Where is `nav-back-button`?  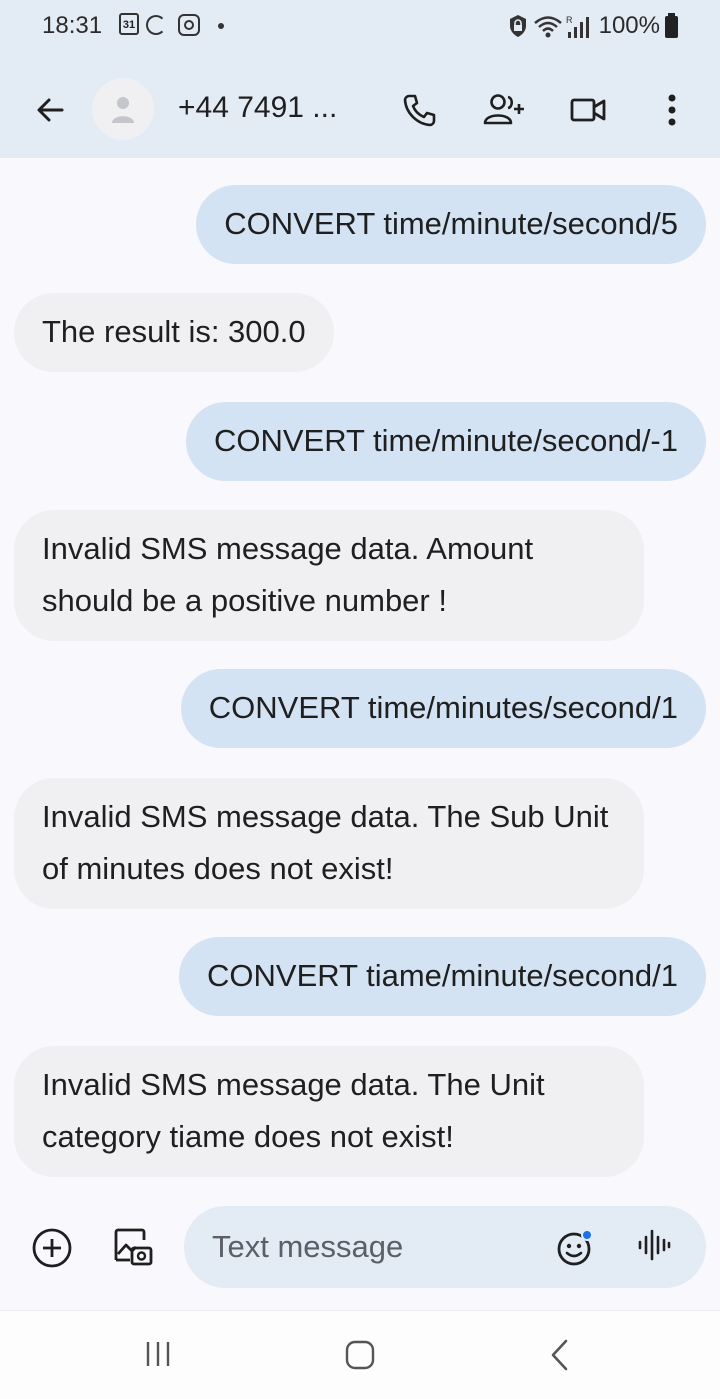
nav-back-button is located at coordinates (560, 1355).